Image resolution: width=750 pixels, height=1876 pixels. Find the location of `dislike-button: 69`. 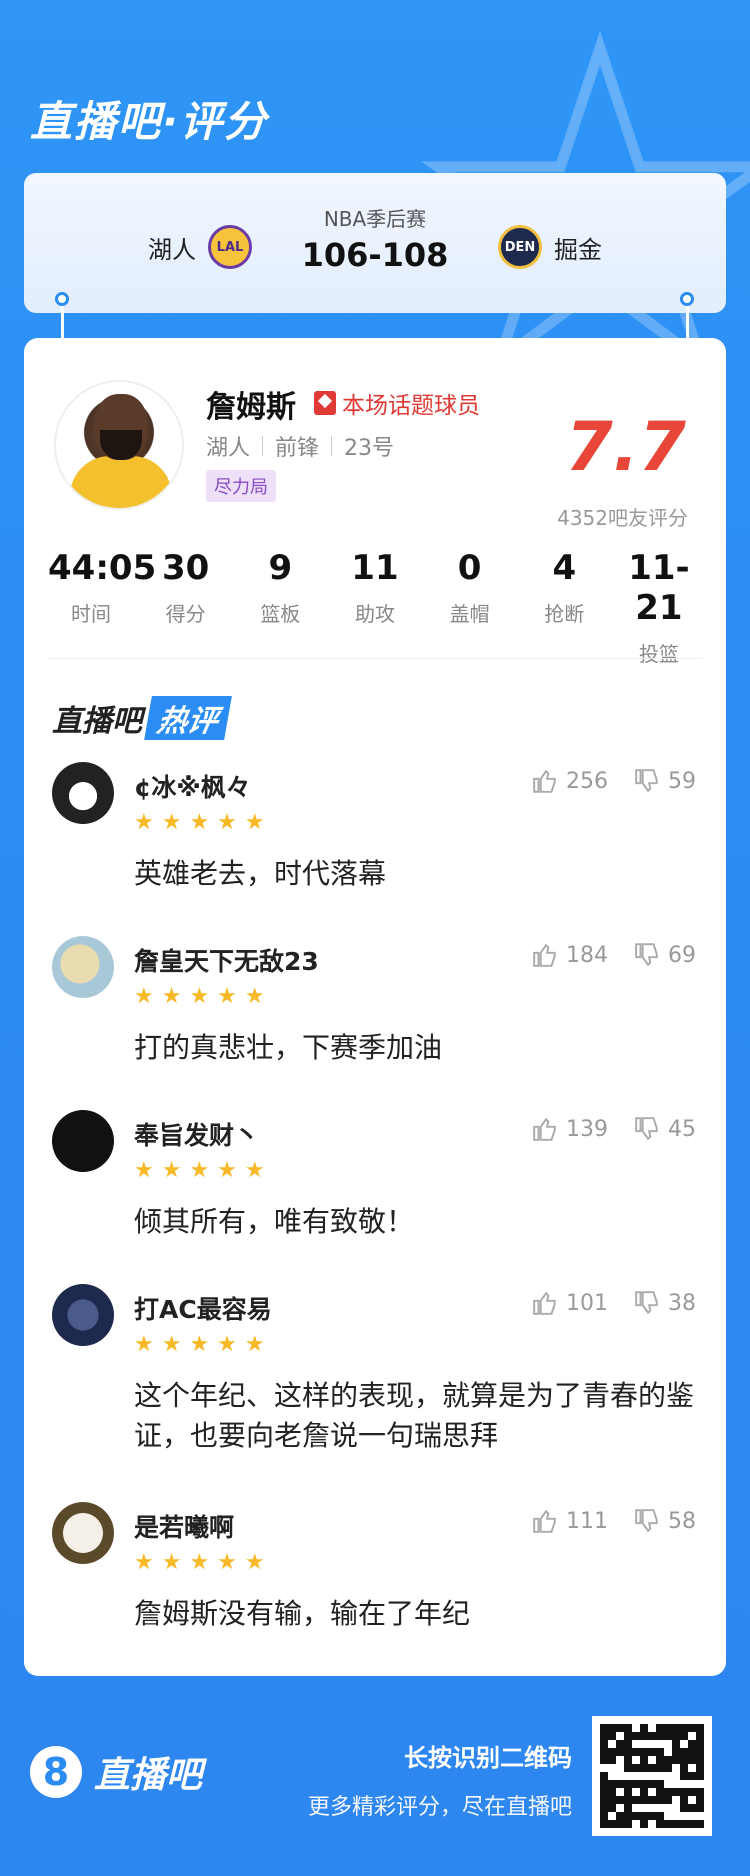

dislike-button: 69 is located at coordinates (665, 955).